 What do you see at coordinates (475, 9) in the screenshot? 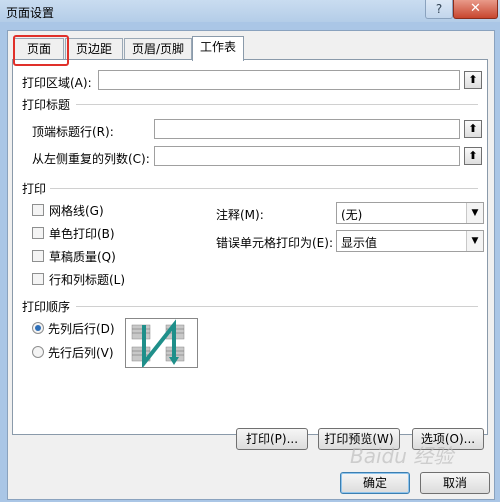
I see `close-button: ✕` at bounding box center [475, 9].